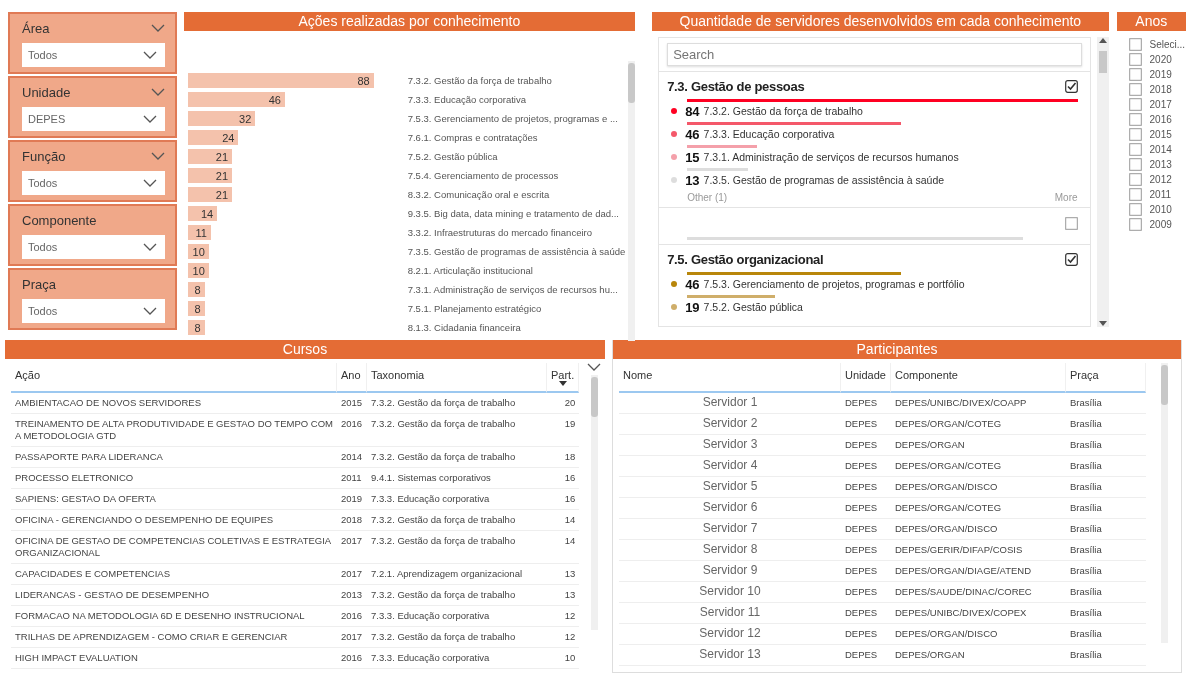 The image size is (1186, 673). Describe the element at coordinates (978, 466) in the screenshot. I see `table-cell: DEPES/ORGAN/COTEG` at that location.